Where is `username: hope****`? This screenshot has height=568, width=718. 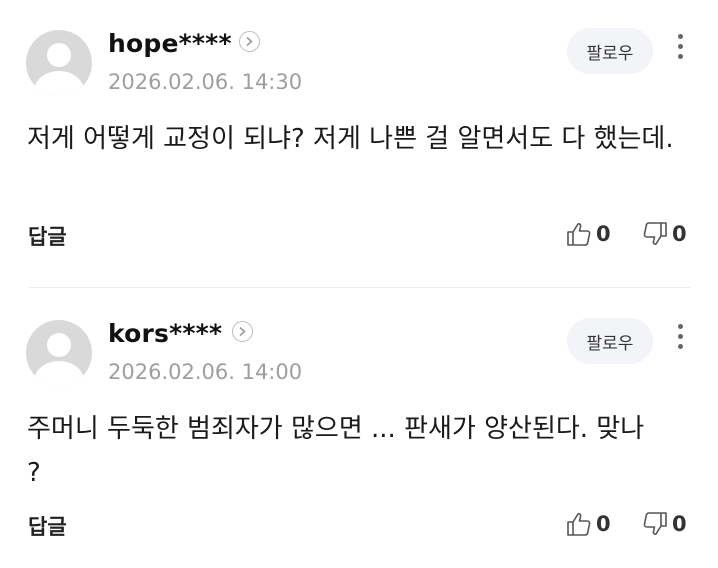
username: hope**** is located at coordinates (170, 43).